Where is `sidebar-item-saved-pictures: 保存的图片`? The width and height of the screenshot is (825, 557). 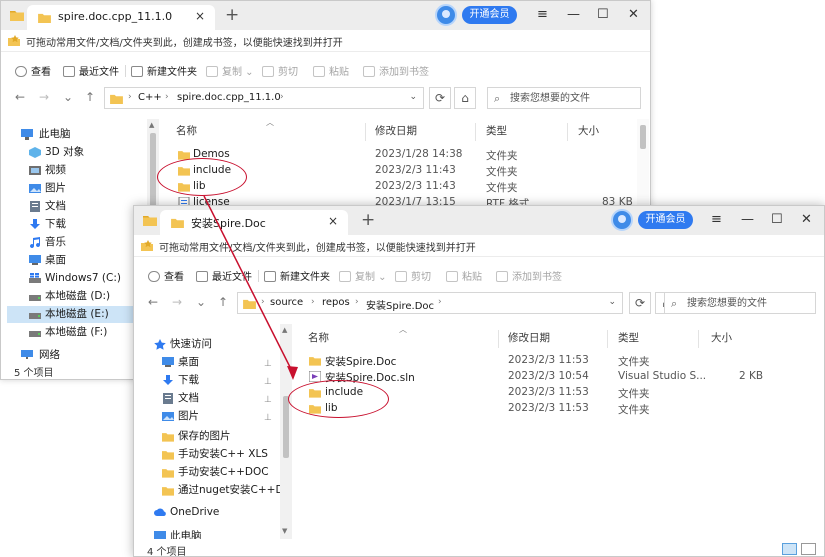 sidebar-item-saved-pictures: 保存的图片 is located at coordinates (209, 436).